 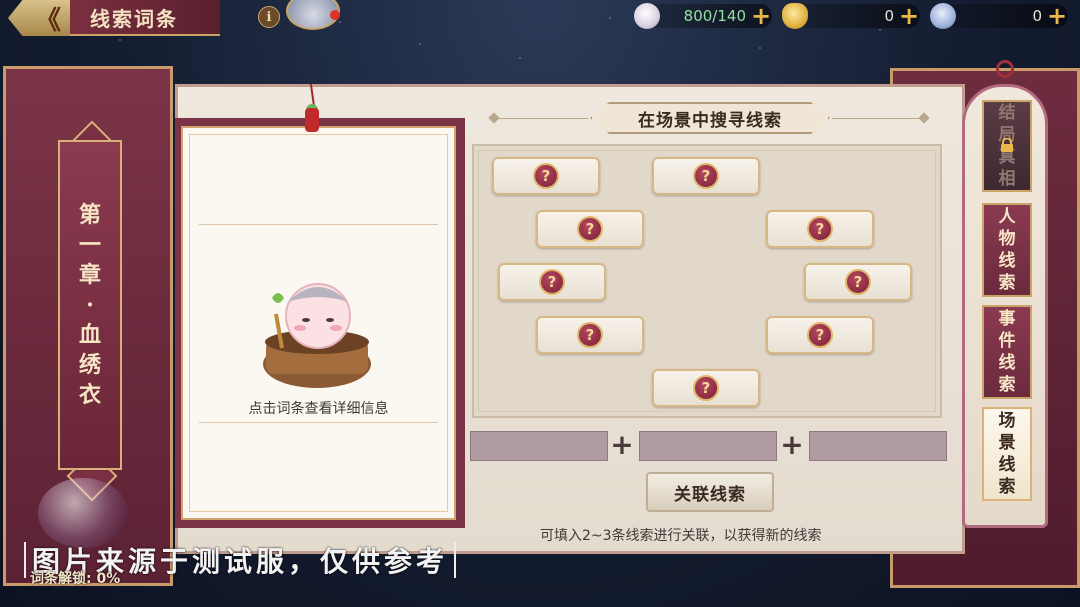 I want to click on gold-ingot-icon, so click(x=795, y=16).